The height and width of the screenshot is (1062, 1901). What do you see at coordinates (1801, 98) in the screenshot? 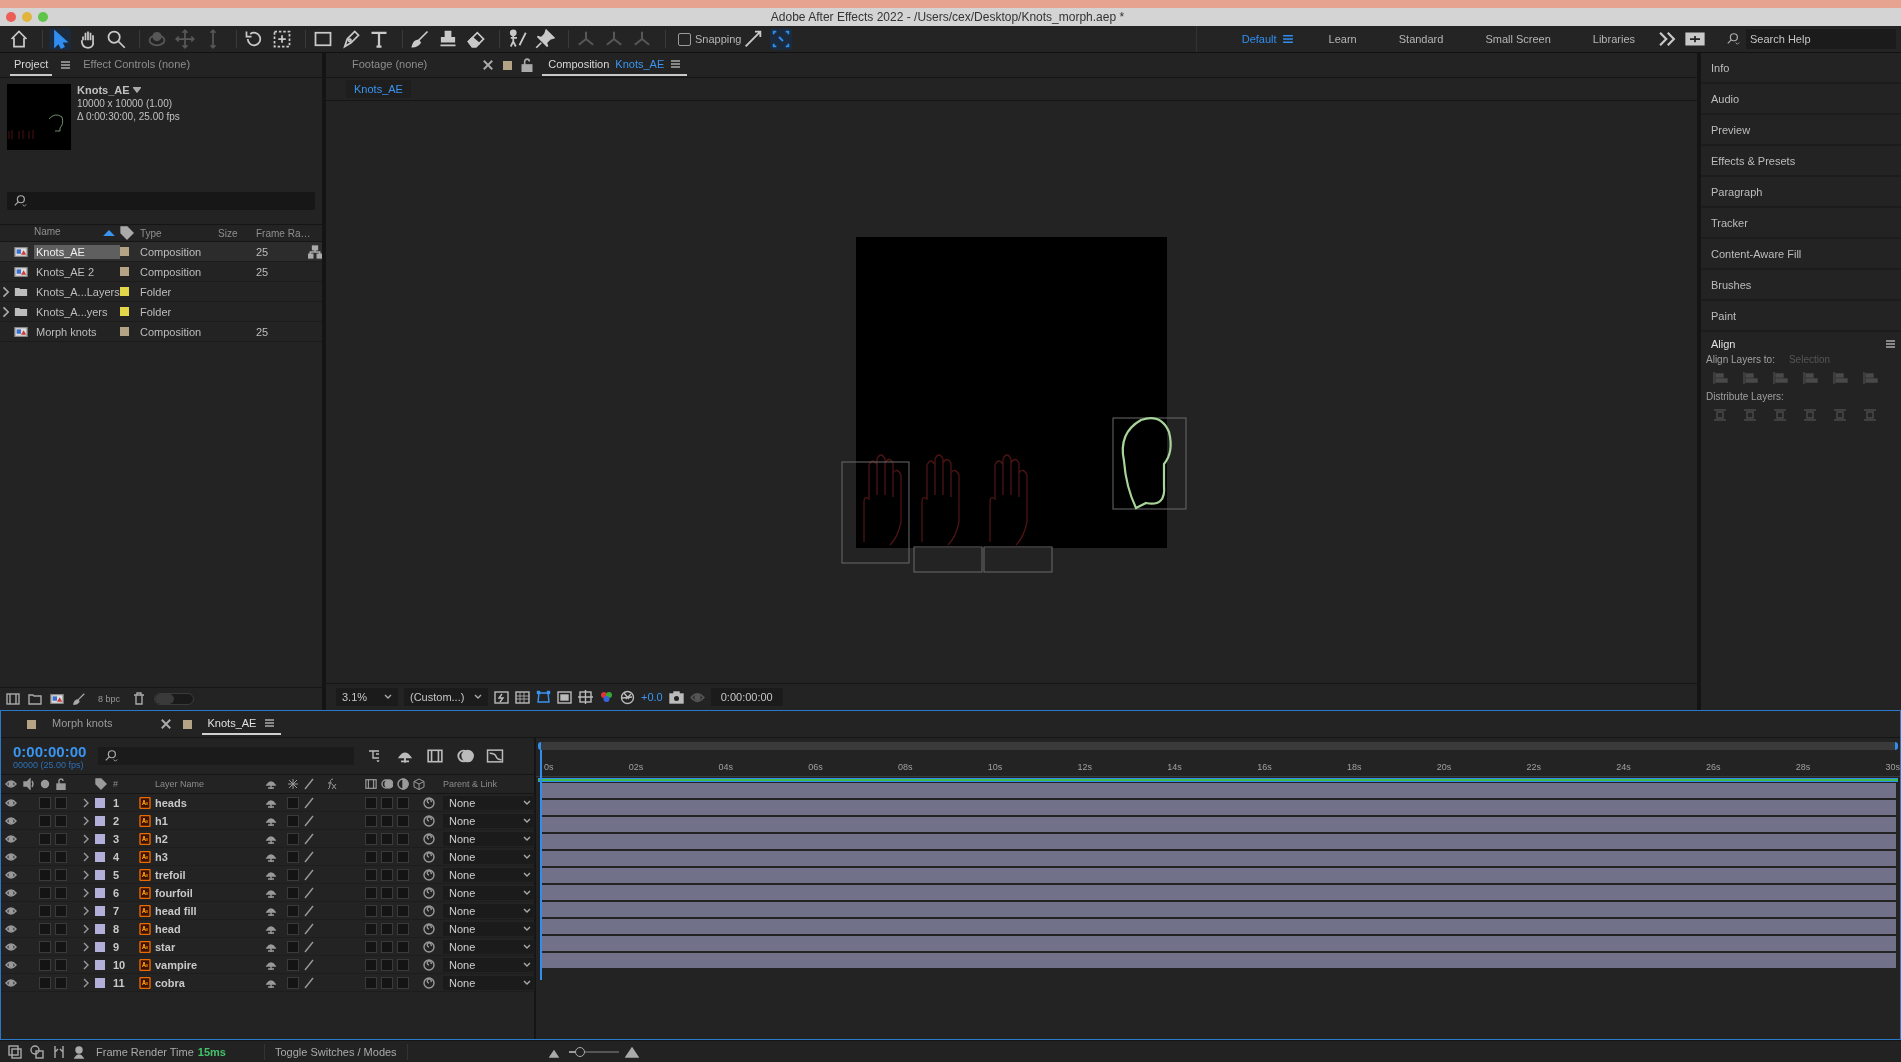
I see `panel-header: Audio` at bounding box center [1801, 98].